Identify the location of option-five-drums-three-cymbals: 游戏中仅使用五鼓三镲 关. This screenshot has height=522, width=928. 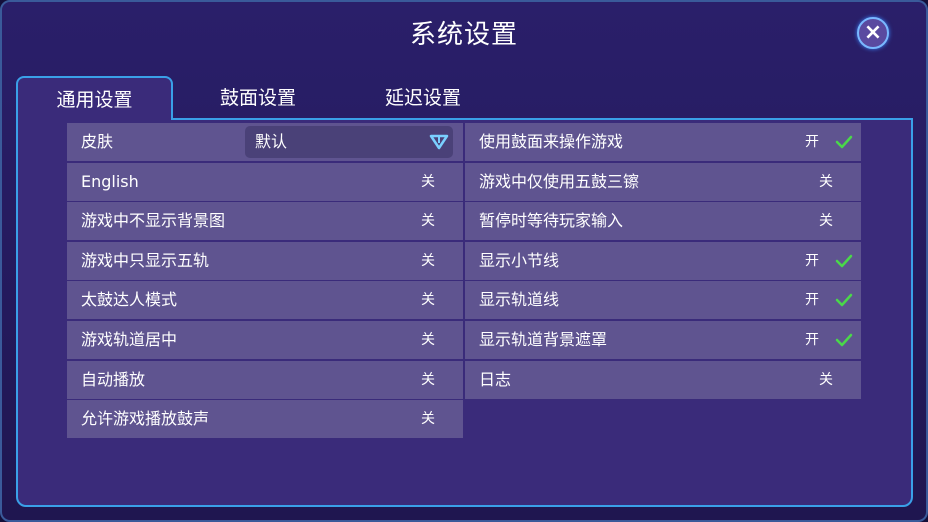
(663, 181).